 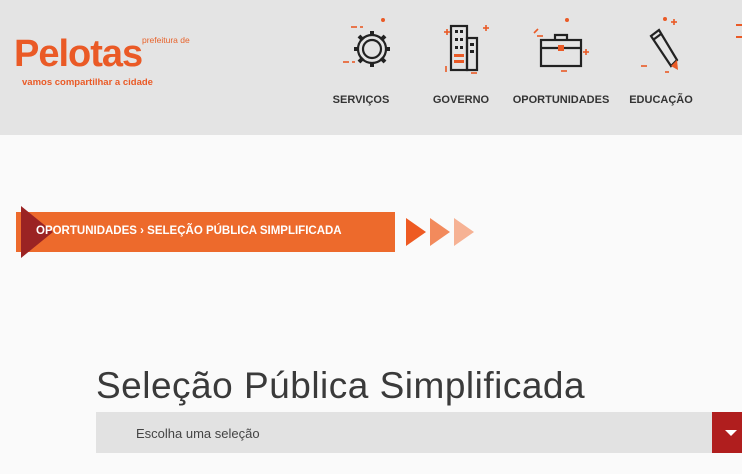 I want to click on nav-item-governo: GOVERNO, so click(x=461, y=64).